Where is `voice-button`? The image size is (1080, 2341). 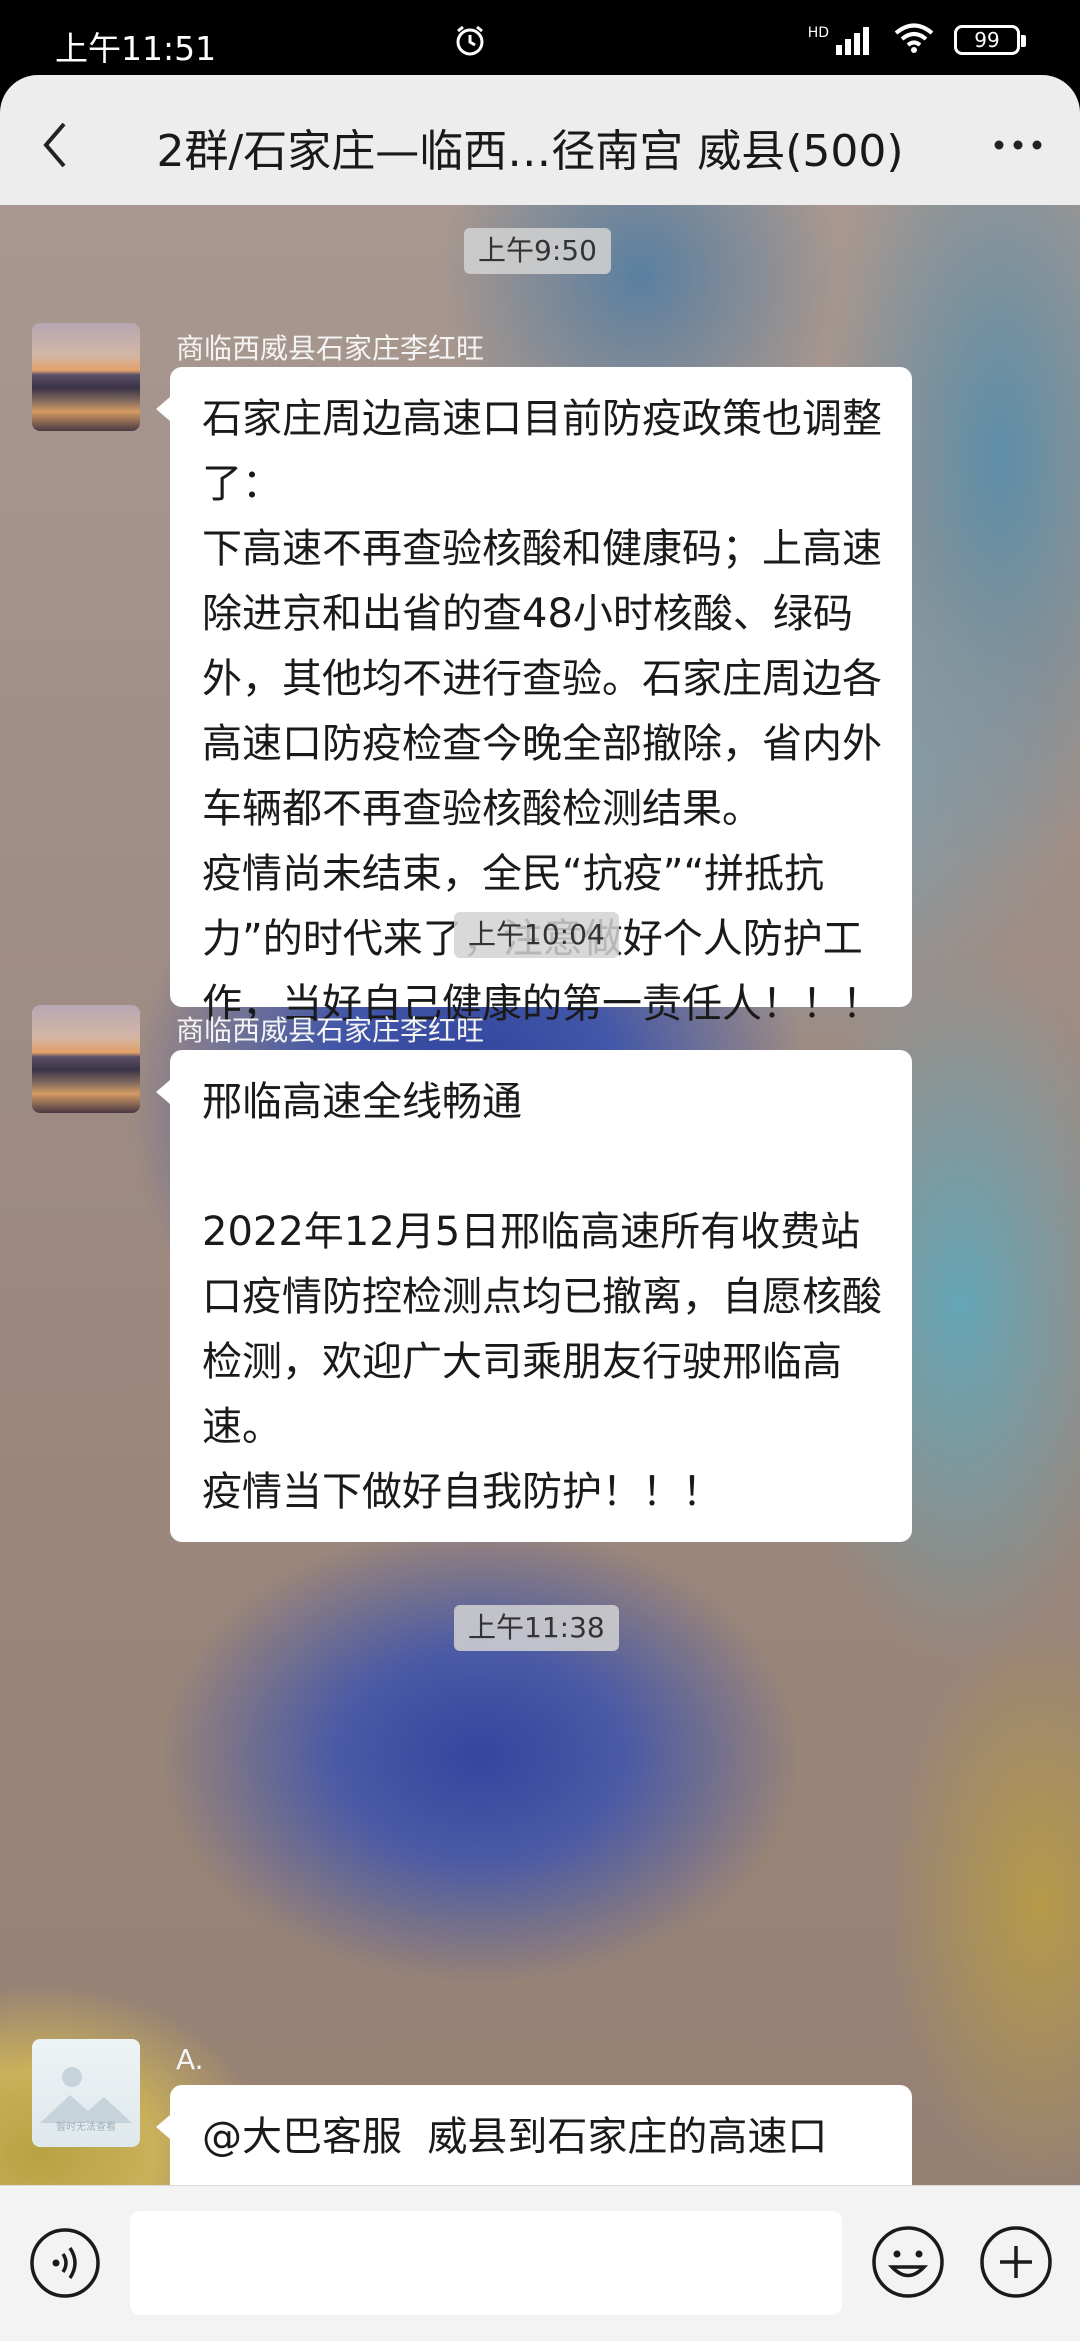 voice-button is located at coordinates (65, 2263).